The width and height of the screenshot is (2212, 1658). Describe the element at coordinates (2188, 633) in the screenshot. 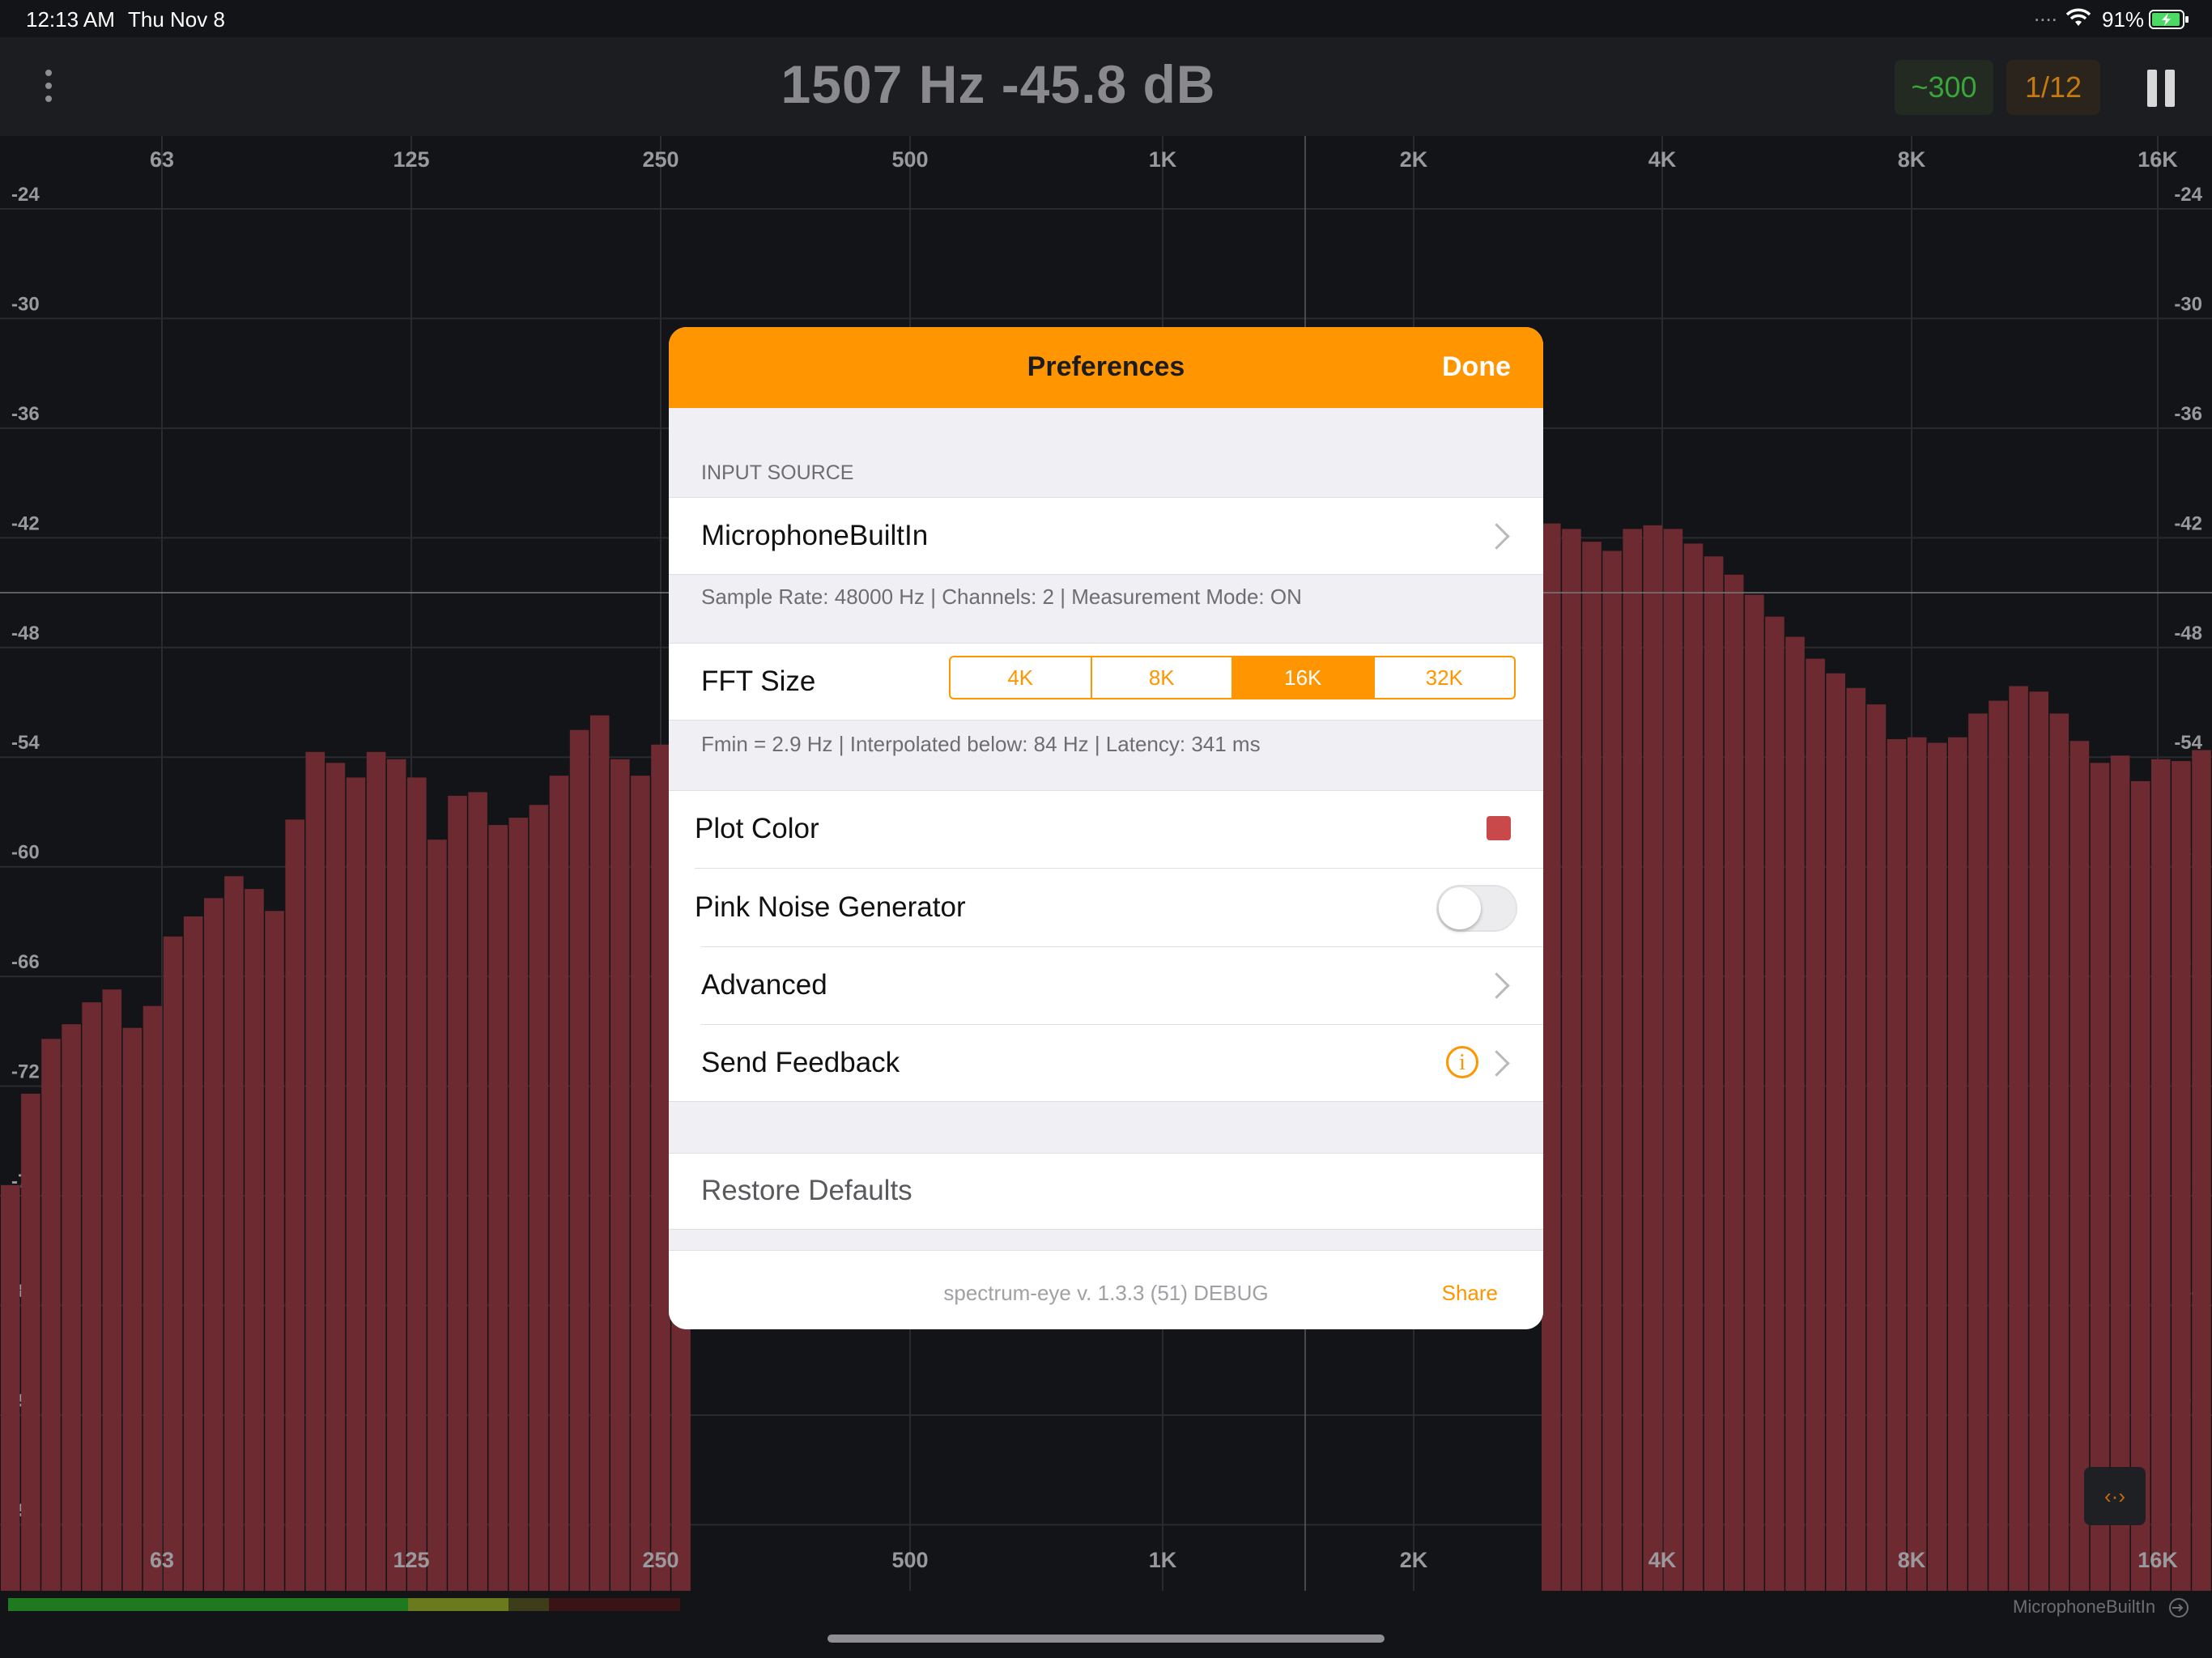

I see `y-tick-label-right: -48` at that location.